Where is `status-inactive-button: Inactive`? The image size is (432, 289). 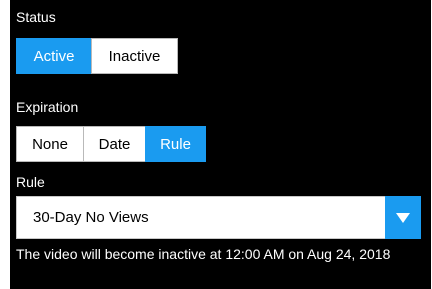 status-inactive-button: Inactive is located at coordinates (134, 56).